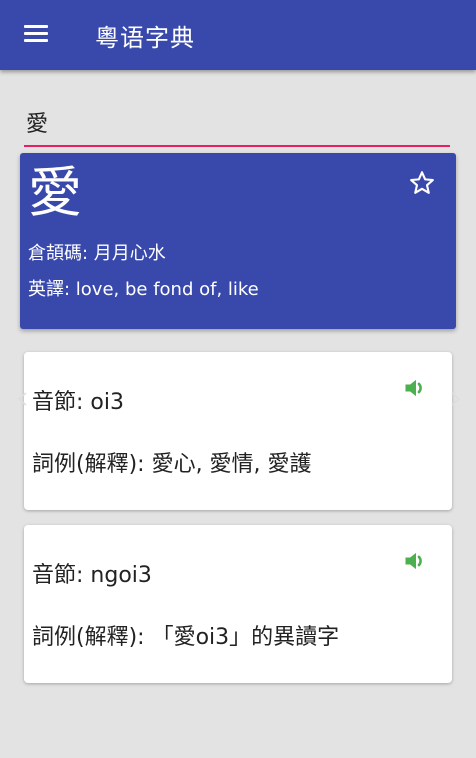 This screenshot has height=758, width=476. What do you see at coordinates (92, 575) in the screenshot?
I see `syllable-text: 音節: ngoi3` at bounding box center [92, 575].